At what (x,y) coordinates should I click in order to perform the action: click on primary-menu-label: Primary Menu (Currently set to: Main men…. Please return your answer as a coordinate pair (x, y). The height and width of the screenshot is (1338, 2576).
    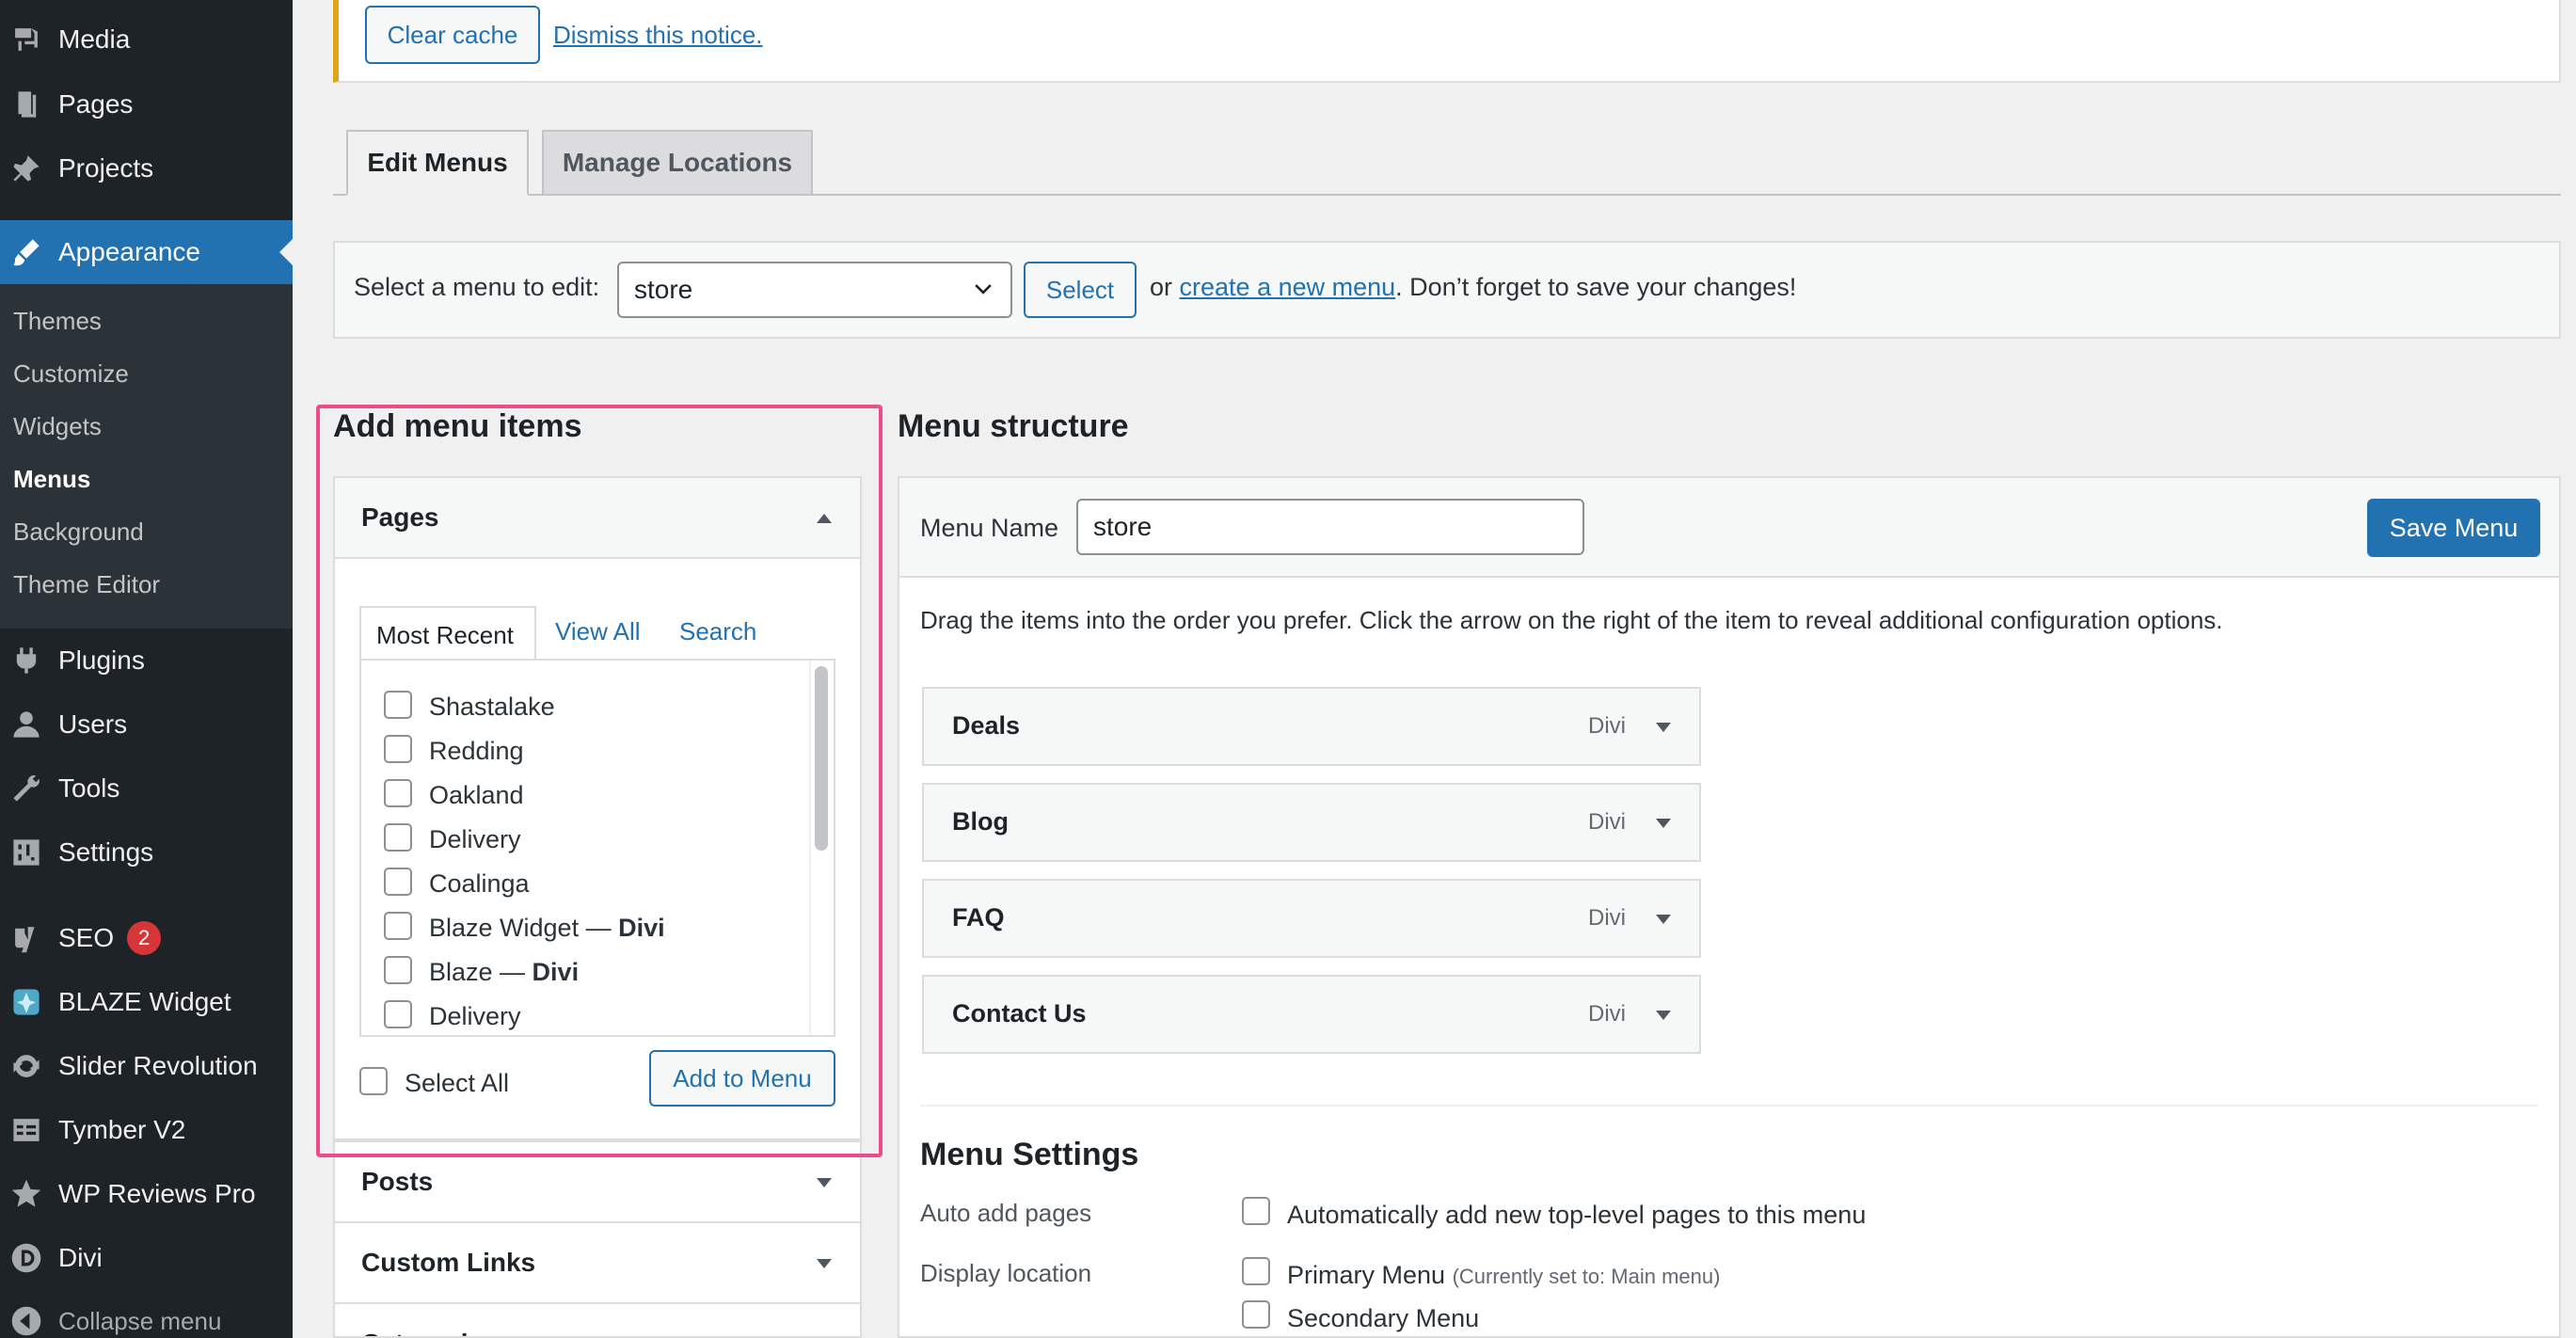
    Looking at the image, I should click on (1504, 1275).